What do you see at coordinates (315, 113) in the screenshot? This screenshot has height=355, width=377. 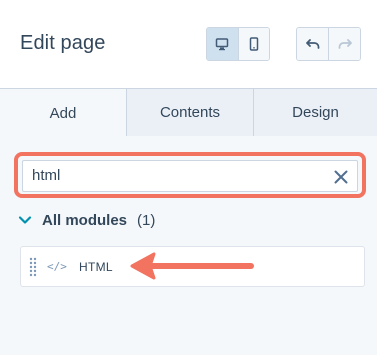 I see `tab-design: Design` at bounding box center [315, 113].